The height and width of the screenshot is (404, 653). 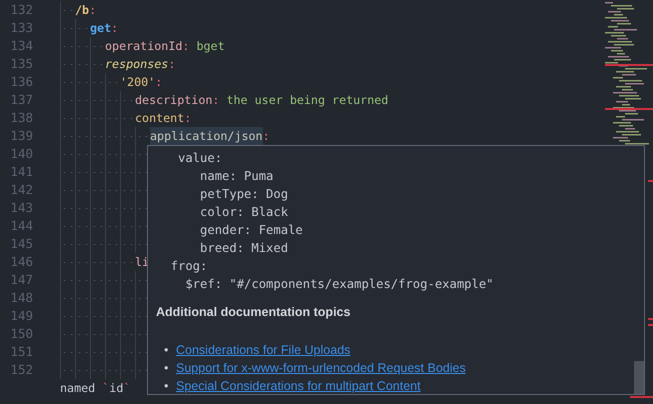 What do you see at coordinates (298, 386) in the screenshot?
I see `documentation-link: Special Considerations for multipart Content` at bounding box center [298, 386].